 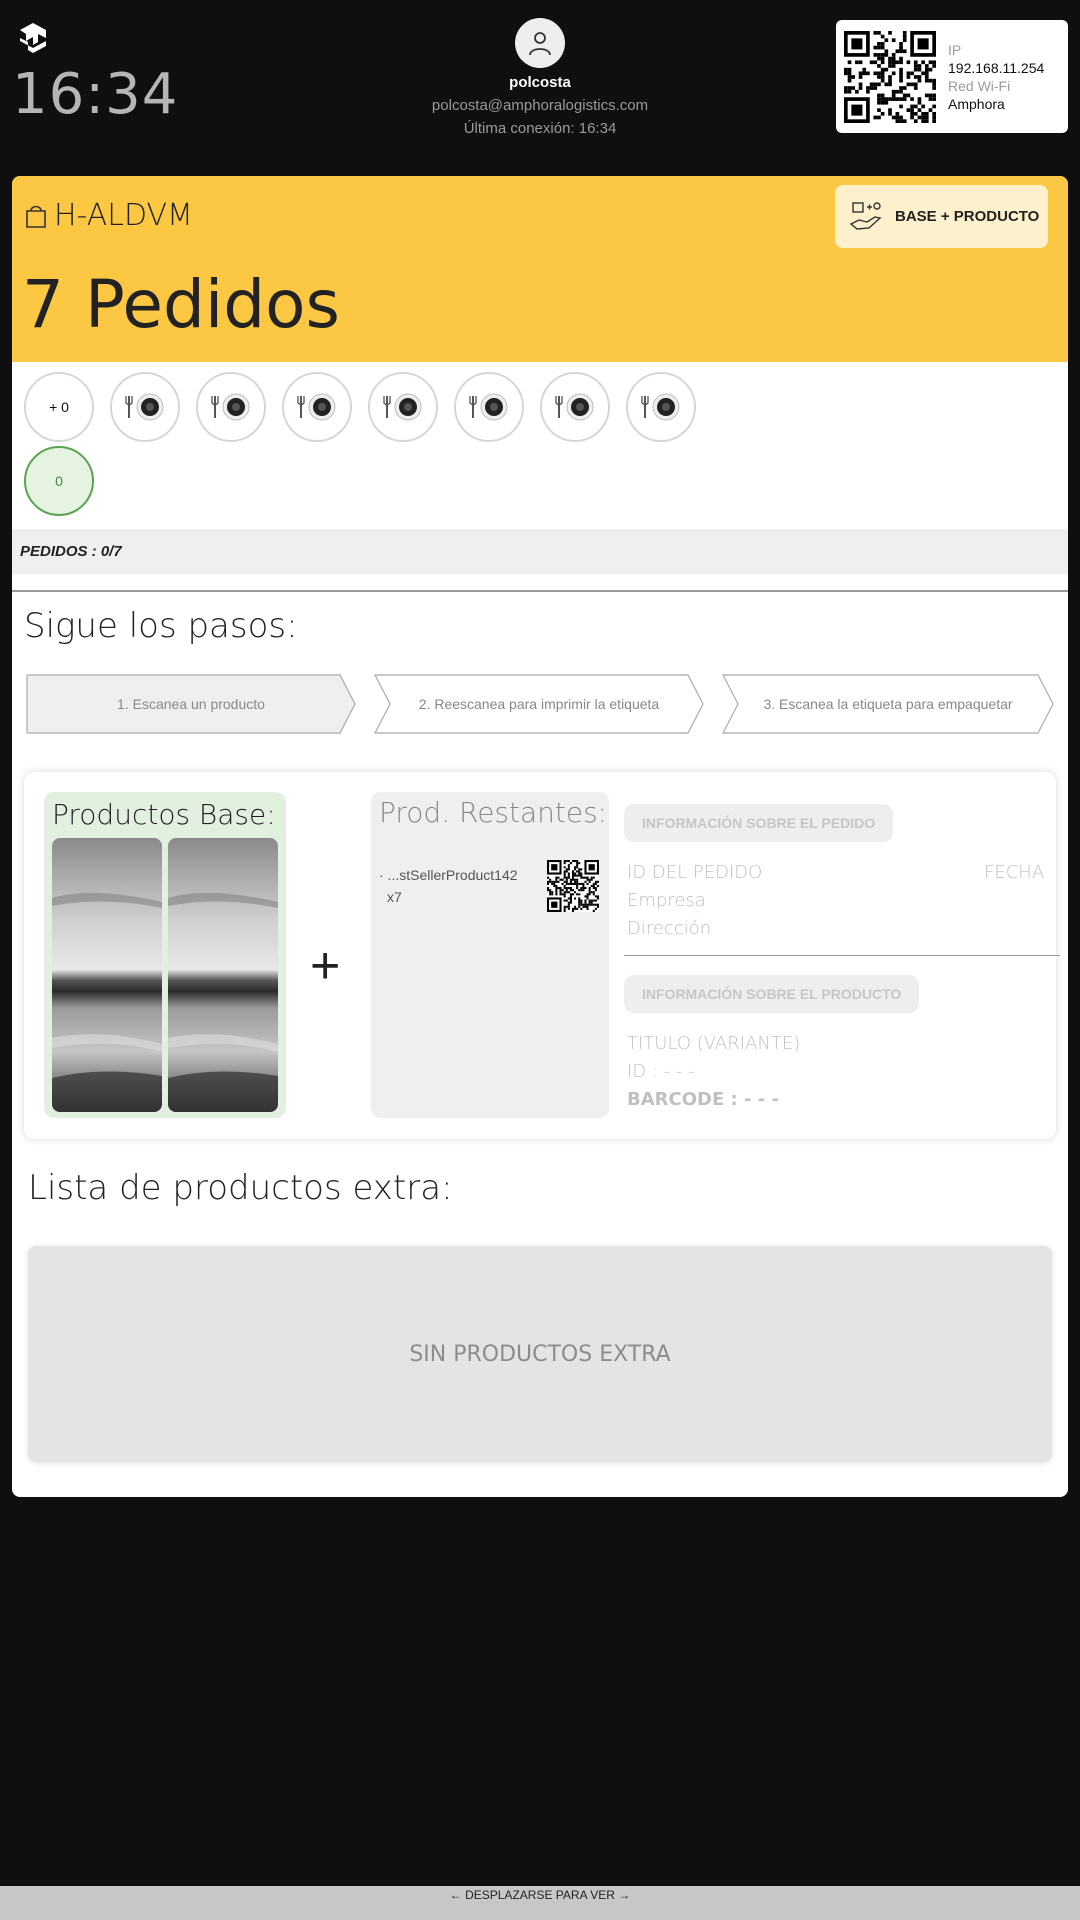 What do you see at coordinates (33, 38) in the screenshot?
I see `app-logo-icon` at bounding box center [33, 38].